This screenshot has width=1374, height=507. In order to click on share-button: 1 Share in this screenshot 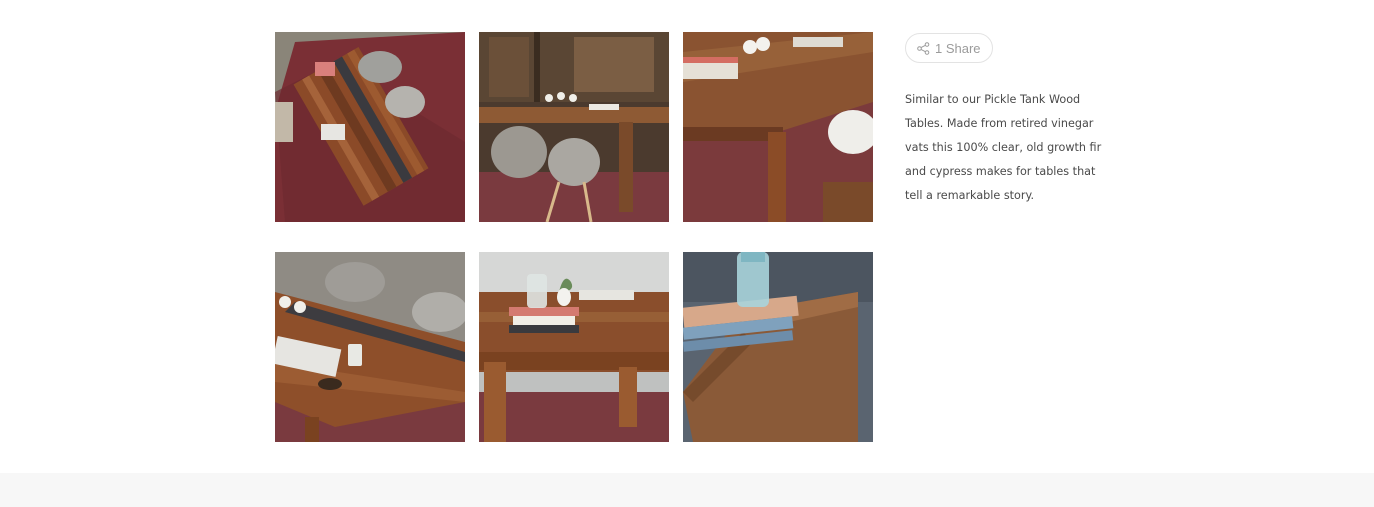, I will do `click(949, 48)`.